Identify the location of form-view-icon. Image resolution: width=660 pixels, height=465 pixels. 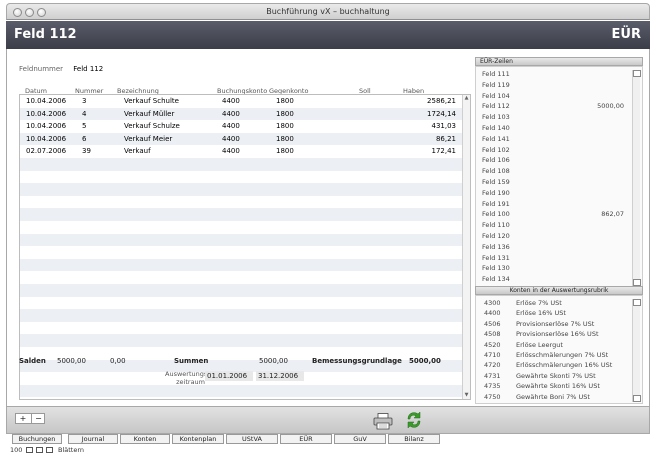
(49, 450).